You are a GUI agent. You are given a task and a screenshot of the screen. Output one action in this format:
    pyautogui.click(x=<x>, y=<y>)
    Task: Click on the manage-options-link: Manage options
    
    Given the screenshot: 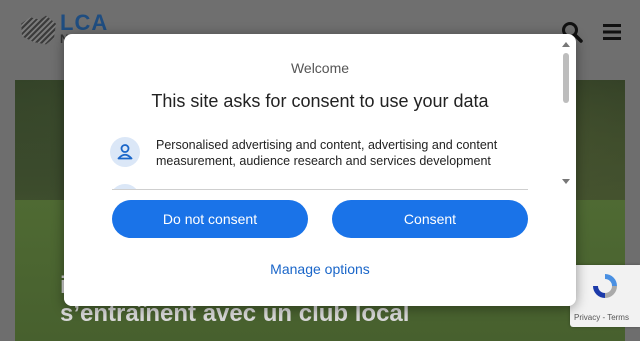 What is the action you would take?
    pyautogui.click(x=320, y=269)
    